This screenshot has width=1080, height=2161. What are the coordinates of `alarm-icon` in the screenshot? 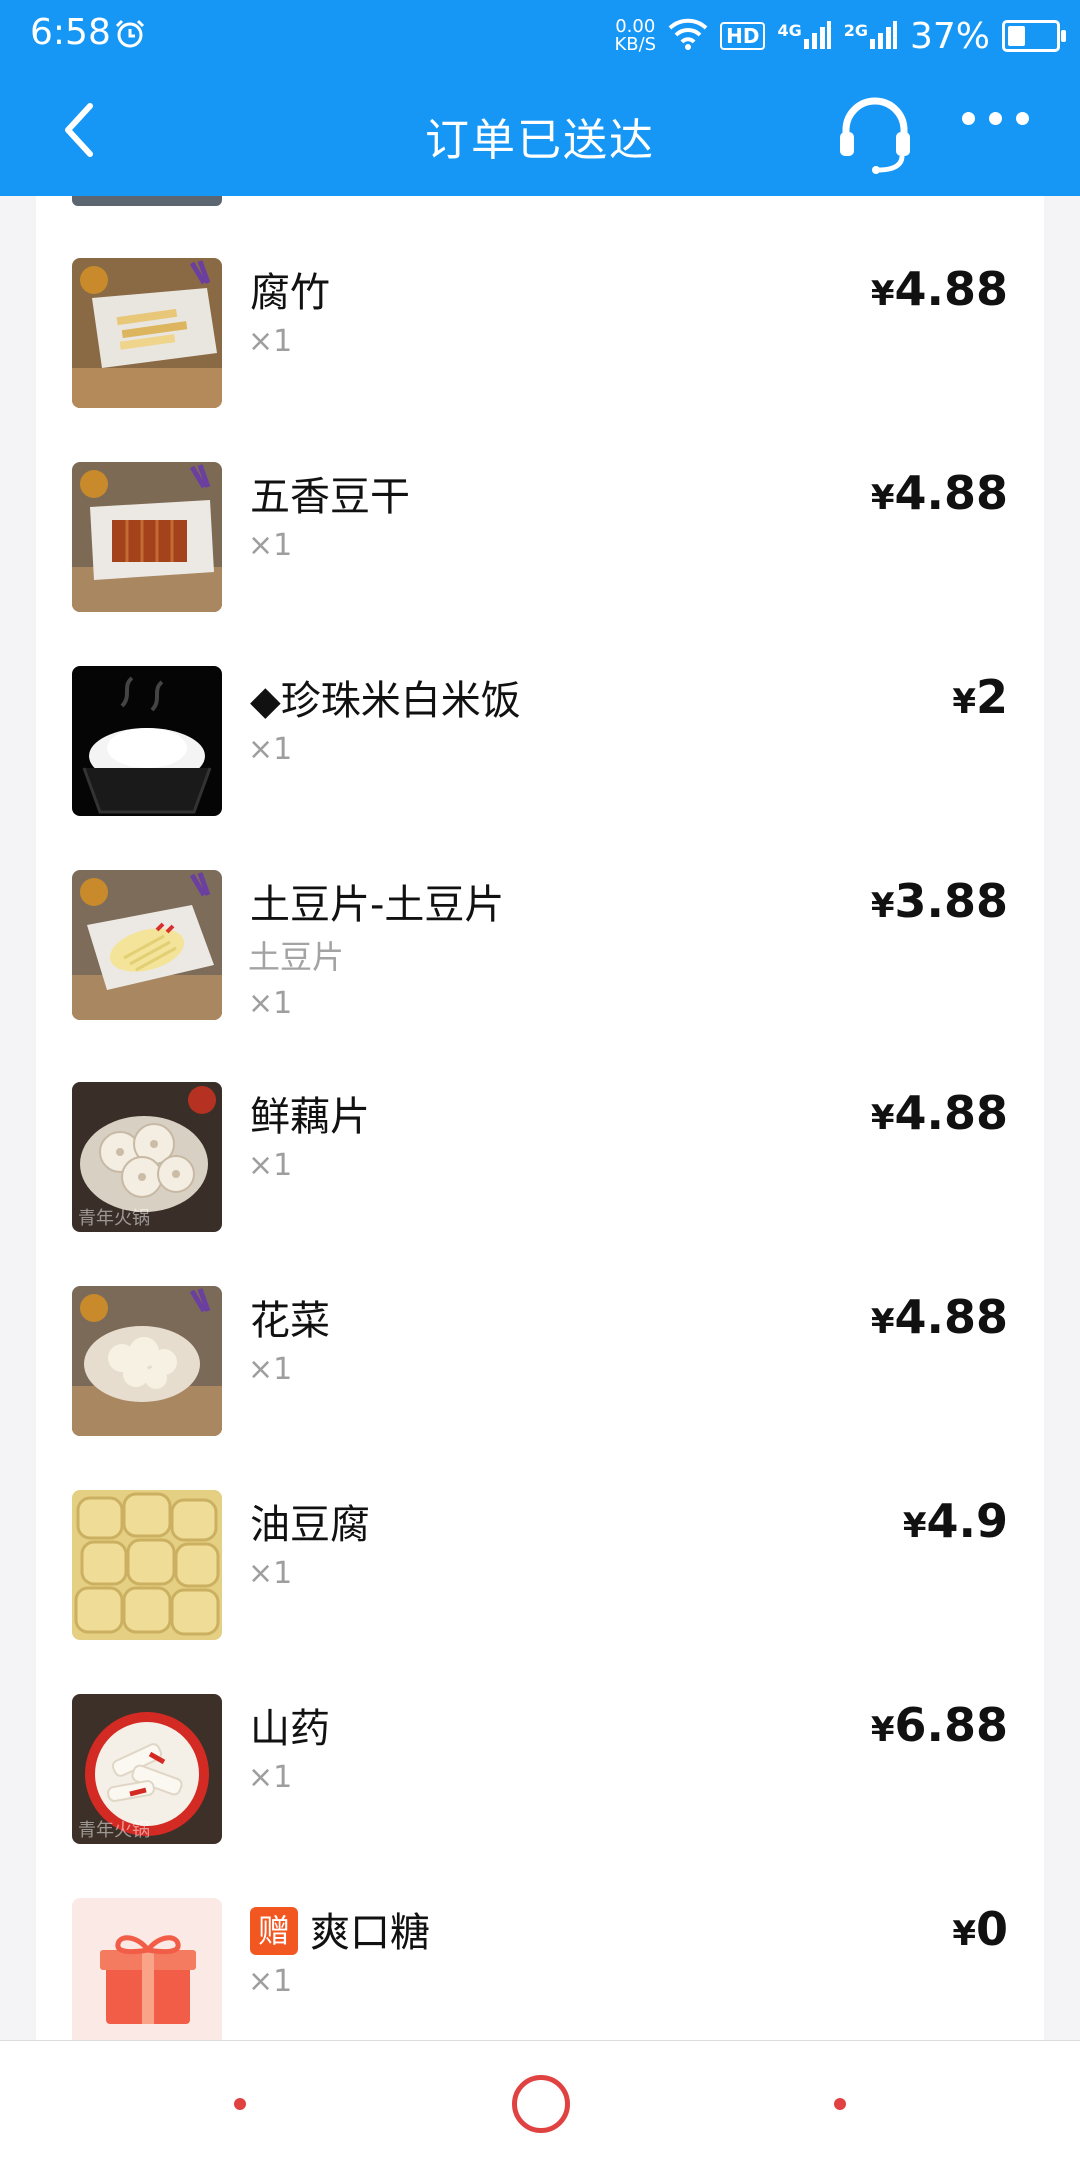 It's located at (130, 36).